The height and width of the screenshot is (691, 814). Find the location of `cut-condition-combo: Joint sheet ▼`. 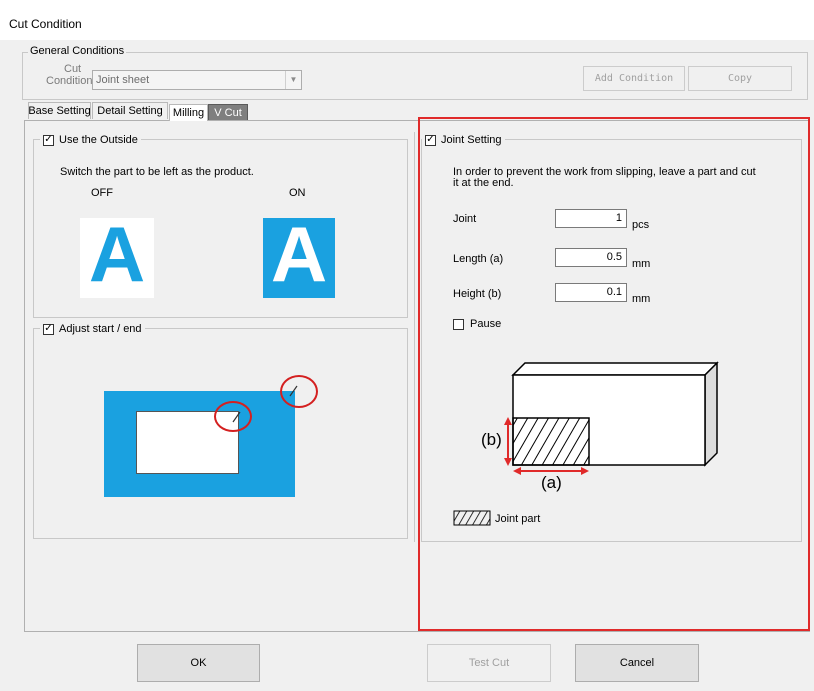

cut-condition-combo: Joint sheet ▼ is located at coordinates (197, 80).